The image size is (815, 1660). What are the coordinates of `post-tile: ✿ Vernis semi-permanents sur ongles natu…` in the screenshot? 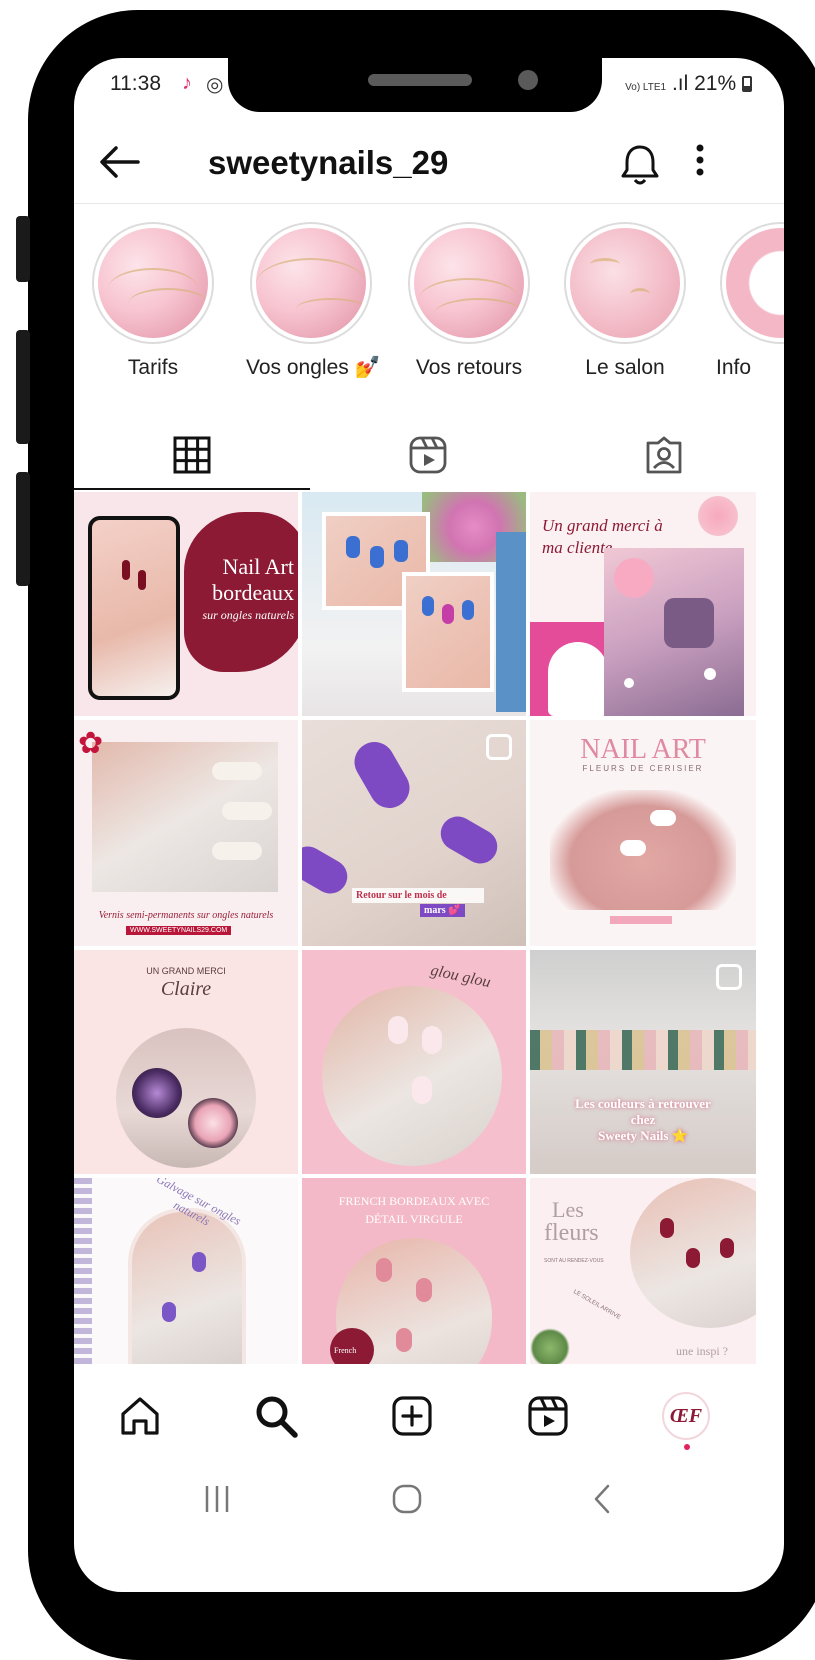 It's located at (186, 833).